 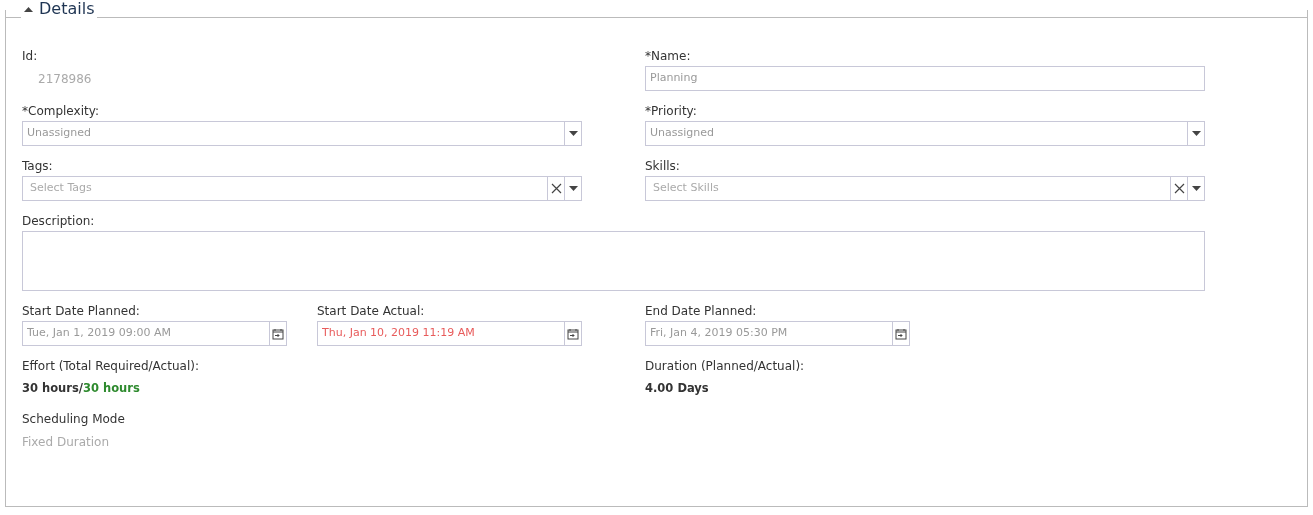 I want to click on text-field: Planning, so click(x=925, y=78).